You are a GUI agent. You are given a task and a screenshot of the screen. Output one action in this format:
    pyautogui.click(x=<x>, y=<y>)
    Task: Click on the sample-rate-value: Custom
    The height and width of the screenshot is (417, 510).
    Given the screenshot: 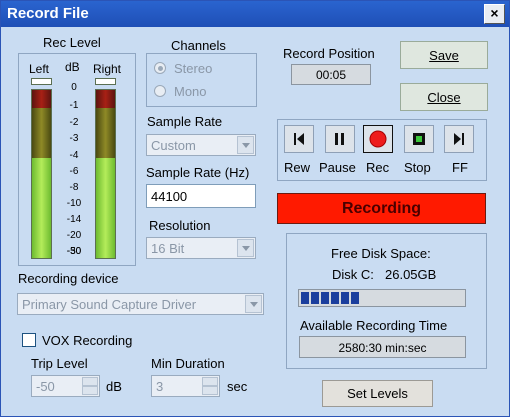 What is the action you would take?
    pyautogui.click(x=173, y=145)
    